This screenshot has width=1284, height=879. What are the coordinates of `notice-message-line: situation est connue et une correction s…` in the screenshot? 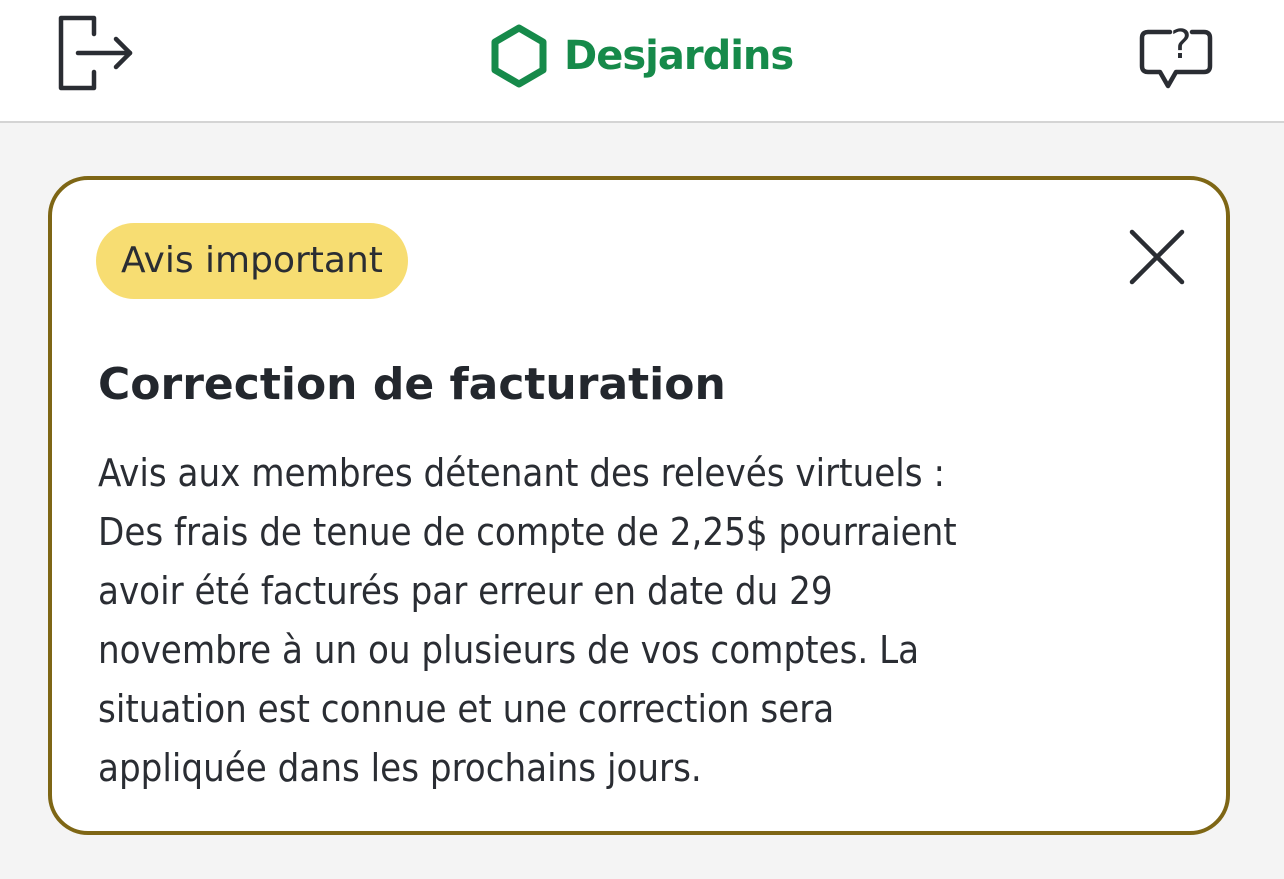 It's located at (466, 709).